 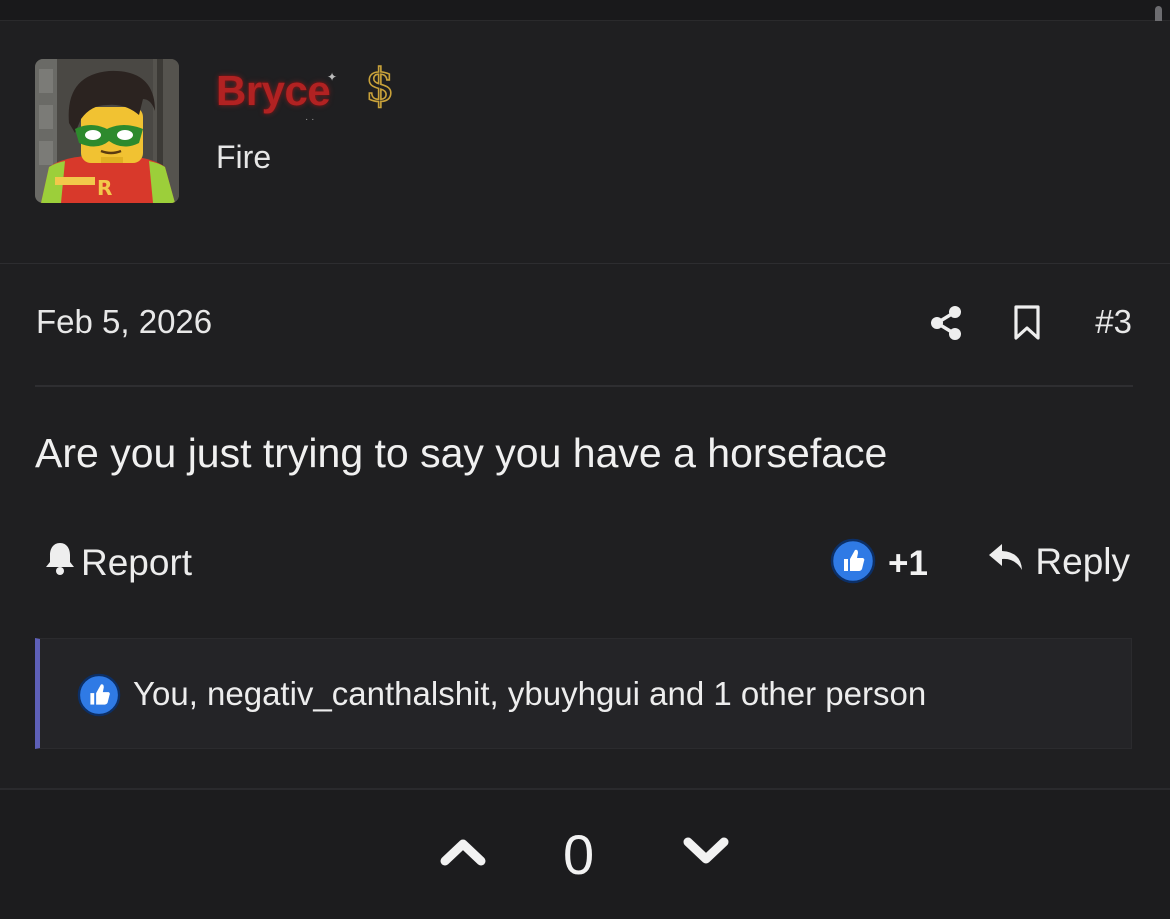 What do you see at coordinates (579, 854) in the screenshot?
I see `vote-score: 0` at bounding box center [579, 854].